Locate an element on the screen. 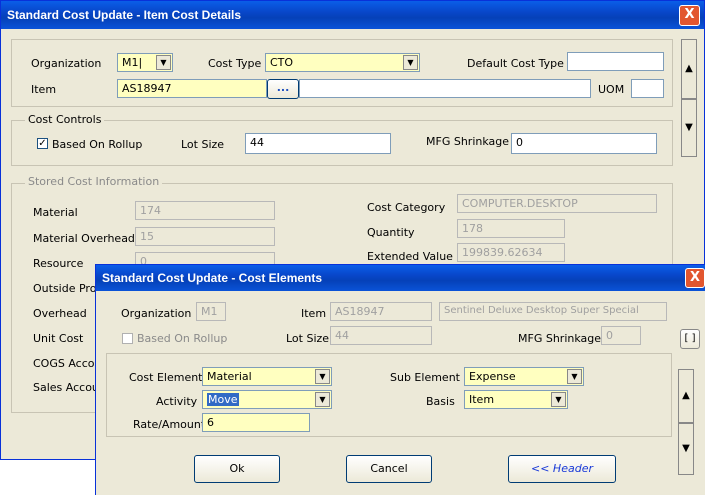 Image resolution: width=705 pixels, height=495 pixels. cost-element-label: Cost Element is located at coordinates (166, 377).